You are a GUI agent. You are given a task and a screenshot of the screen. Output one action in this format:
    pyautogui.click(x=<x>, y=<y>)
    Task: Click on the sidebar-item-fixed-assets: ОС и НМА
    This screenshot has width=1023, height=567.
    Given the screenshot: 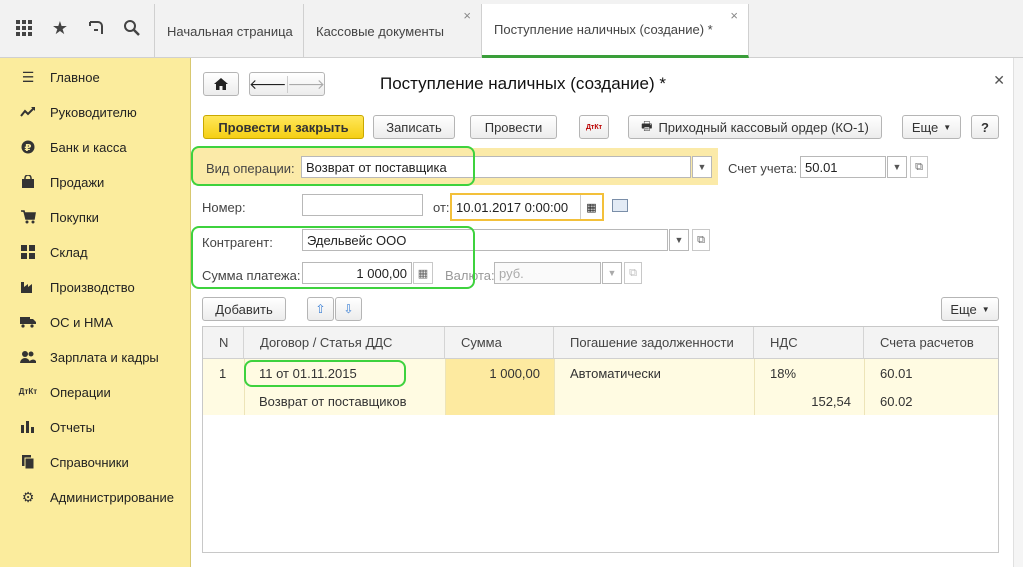 What is the action you would take?
    pyautogui.click(x=95, y=322)
    